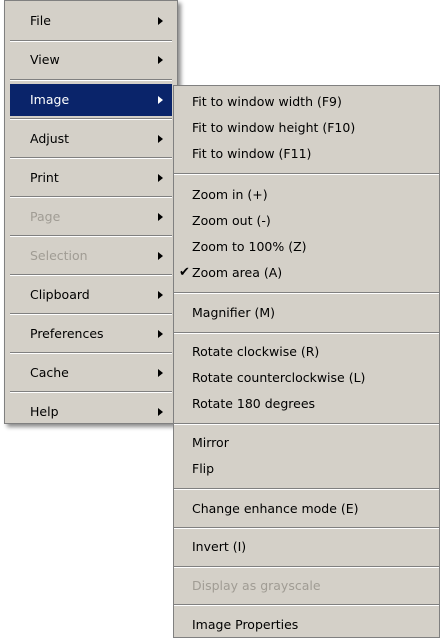 The width and height of the screenshot is (440, 638). What do you see at coordinates (306, 625) in the screenshot?
I see `submenu-item-image-properties: Image Properties` at bounding box center [306, 625].